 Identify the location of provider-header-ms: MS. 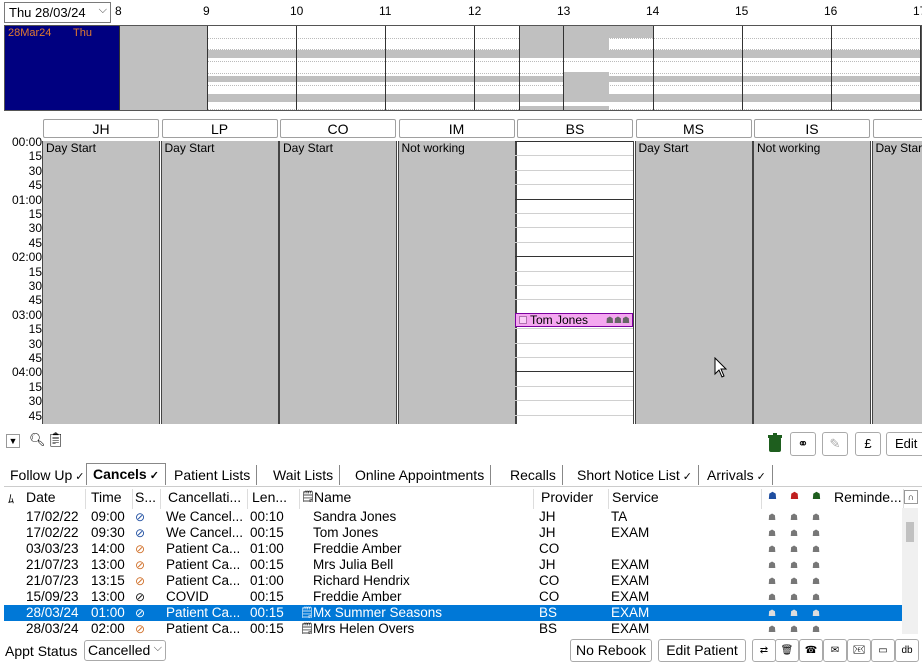
(693, 128).